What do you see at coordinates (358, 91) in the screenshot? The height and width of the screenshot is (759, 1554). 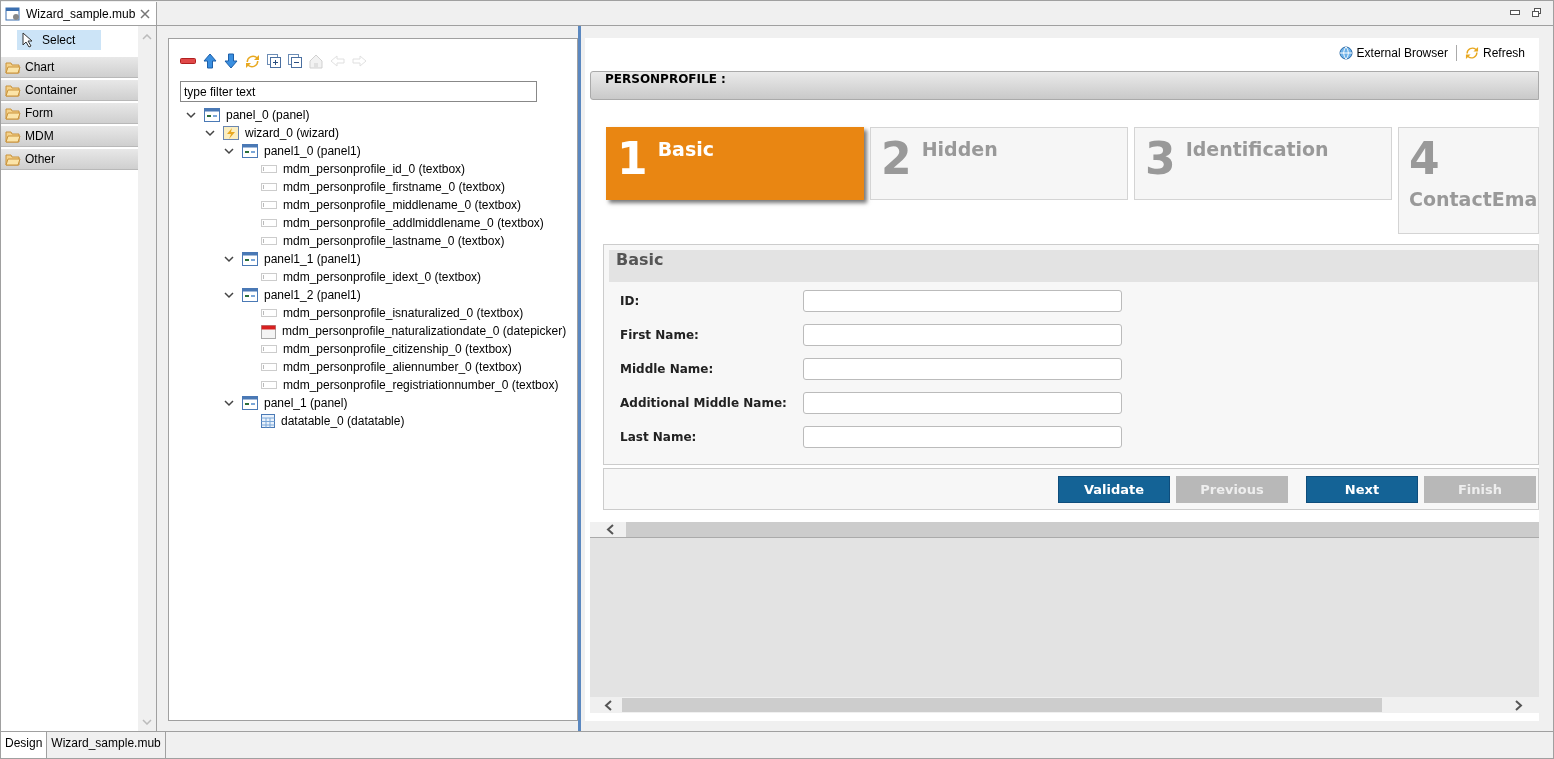 I see `filter-field: type filter text` at bounding box center [358, 91].